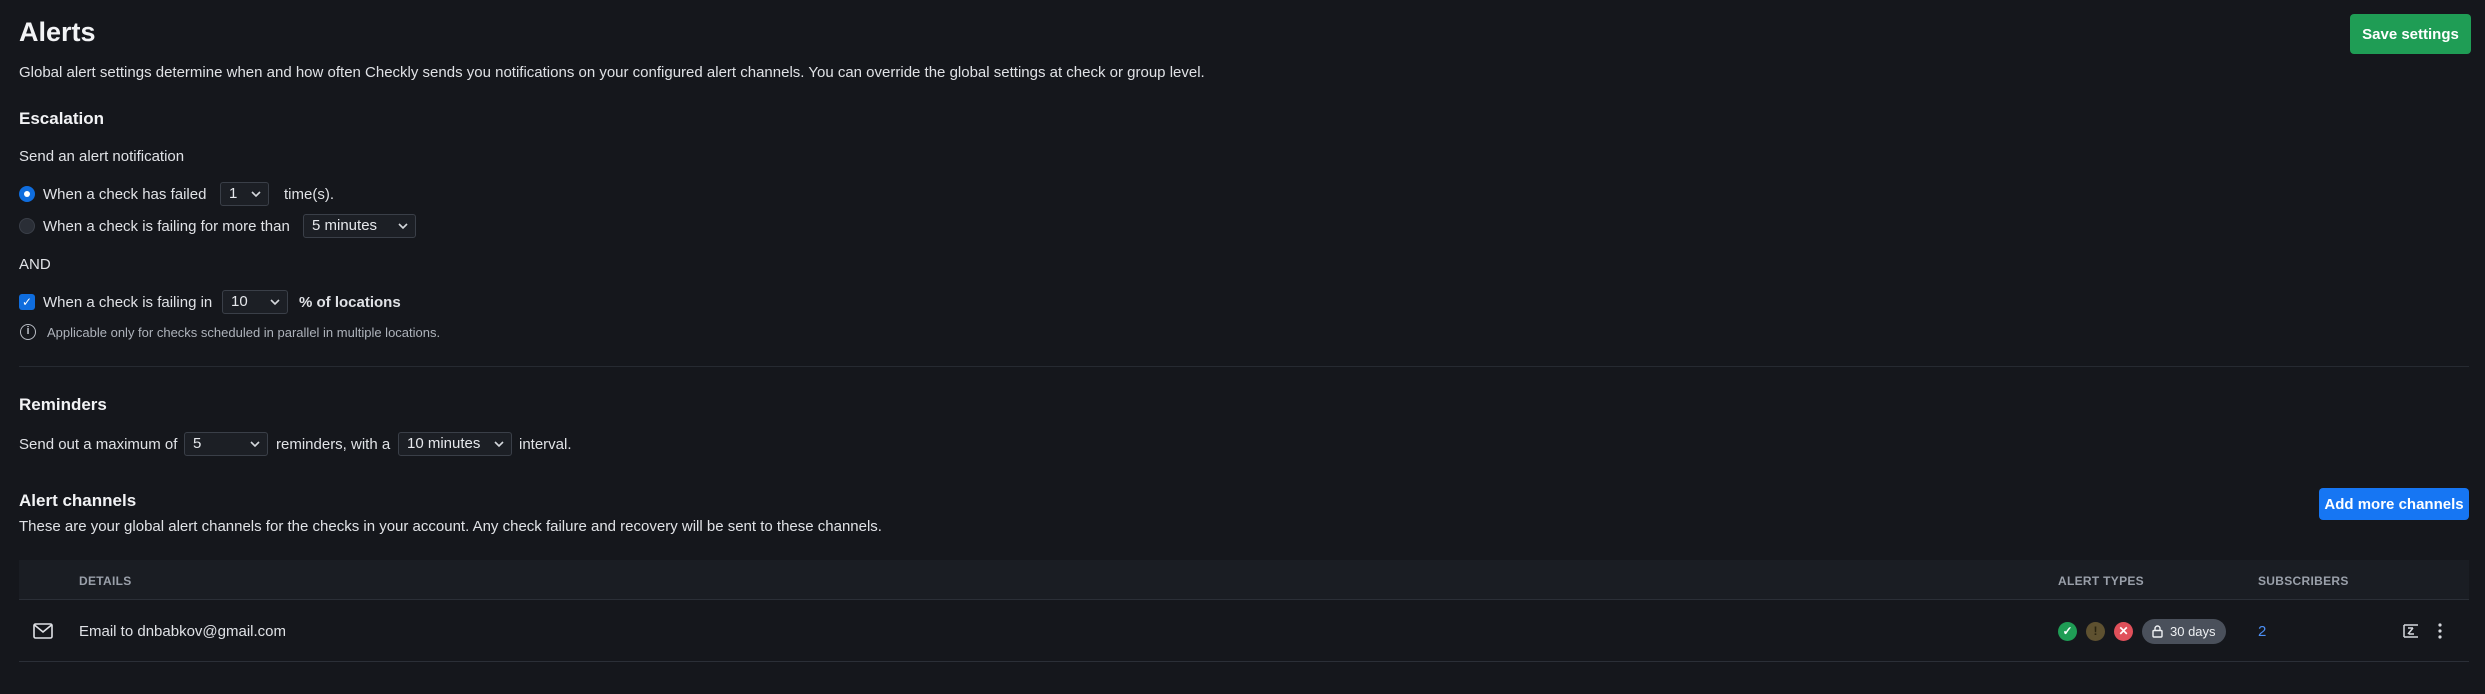 This screenshot has width=2485, height=694. What do you see at coordinates (233, 193) in the screenshot?
I see `failed-times-value: 1` at bounding box center [233, 193].